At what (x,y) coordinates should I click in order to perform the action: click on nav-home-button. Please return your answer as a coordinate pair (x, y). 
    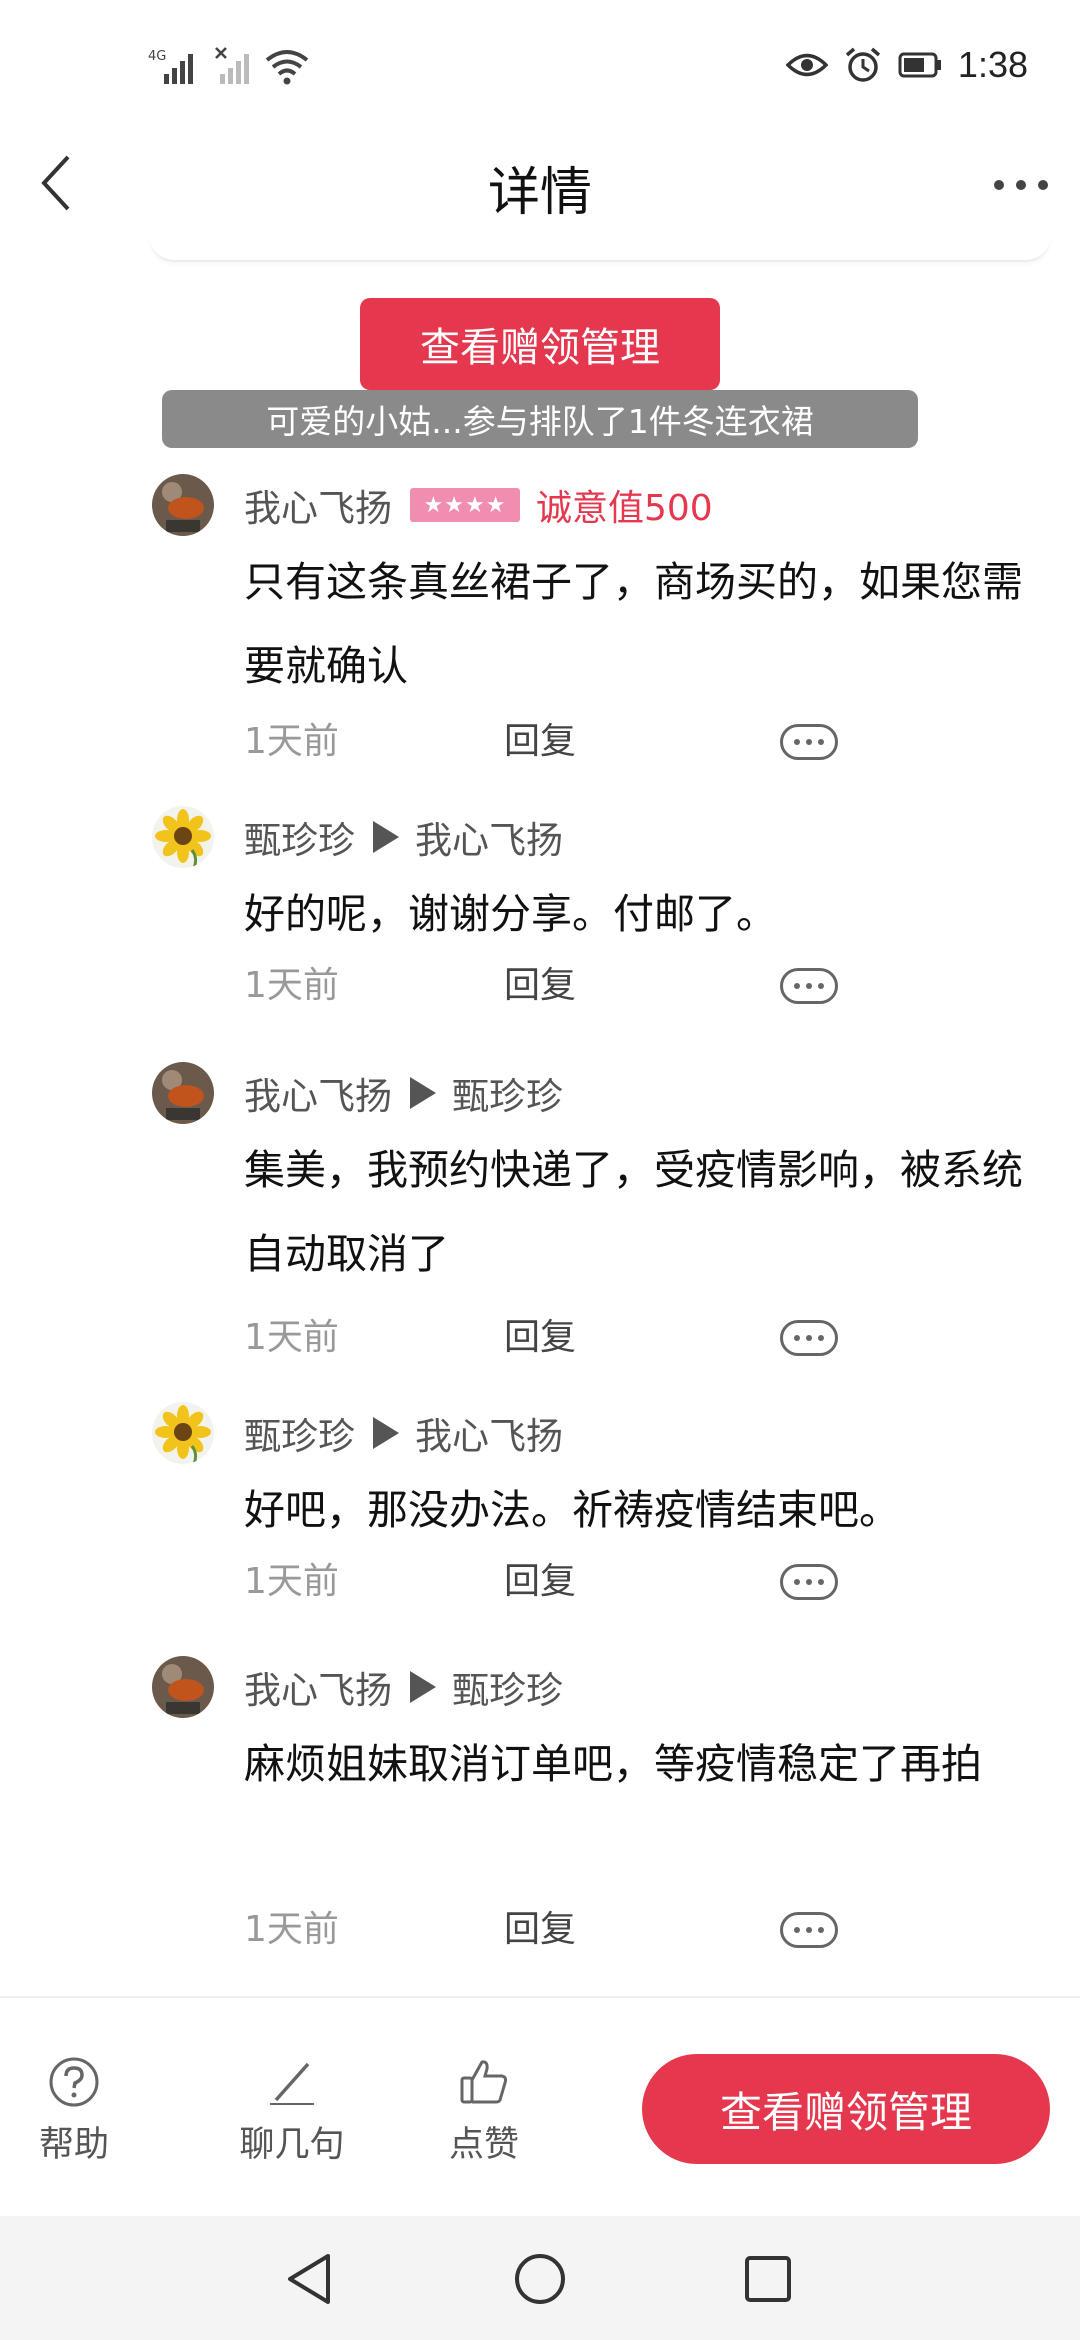
    Looking at the image, I should click on (540, 2279).